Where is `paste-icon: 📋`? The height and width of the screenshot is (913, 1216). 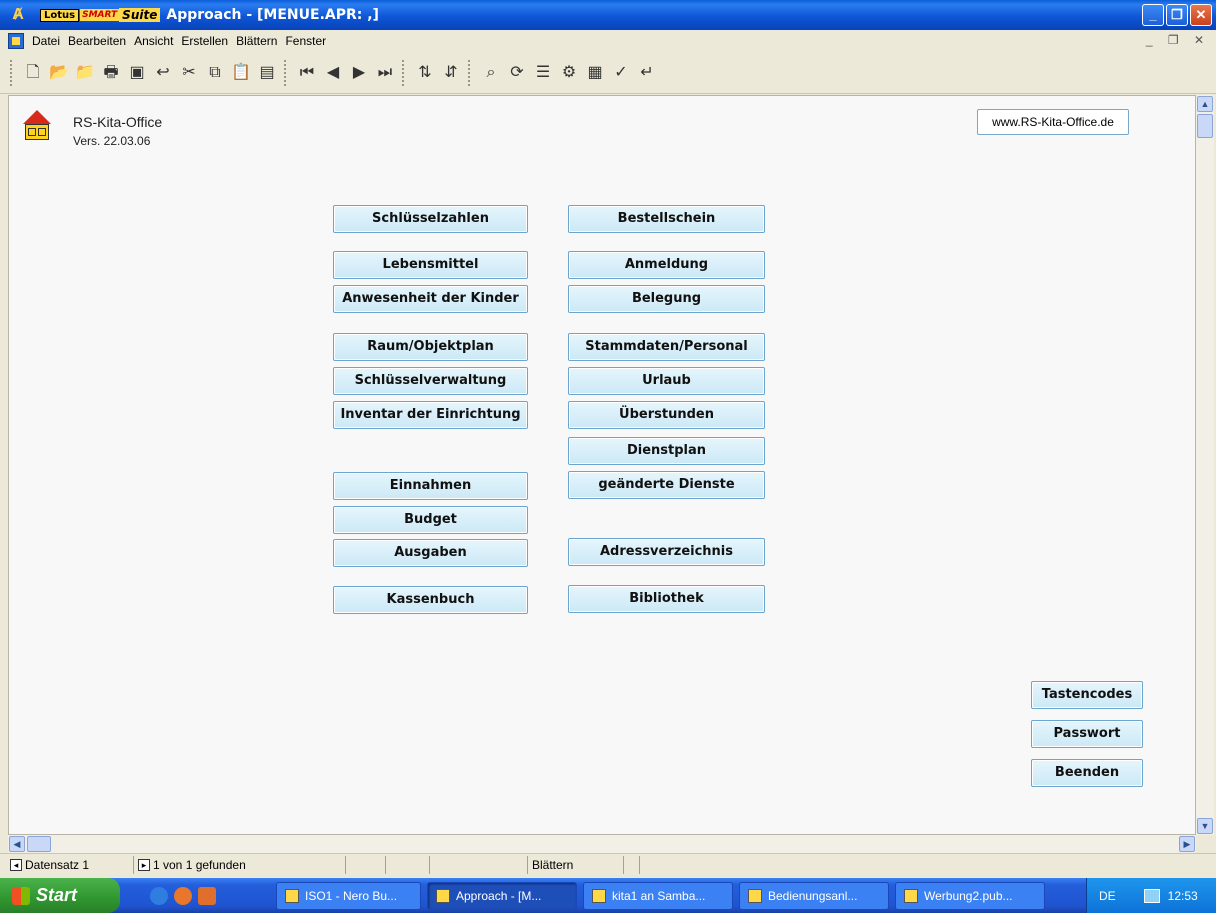 paste-icon: 📋 is located at coordinates (241, 73).